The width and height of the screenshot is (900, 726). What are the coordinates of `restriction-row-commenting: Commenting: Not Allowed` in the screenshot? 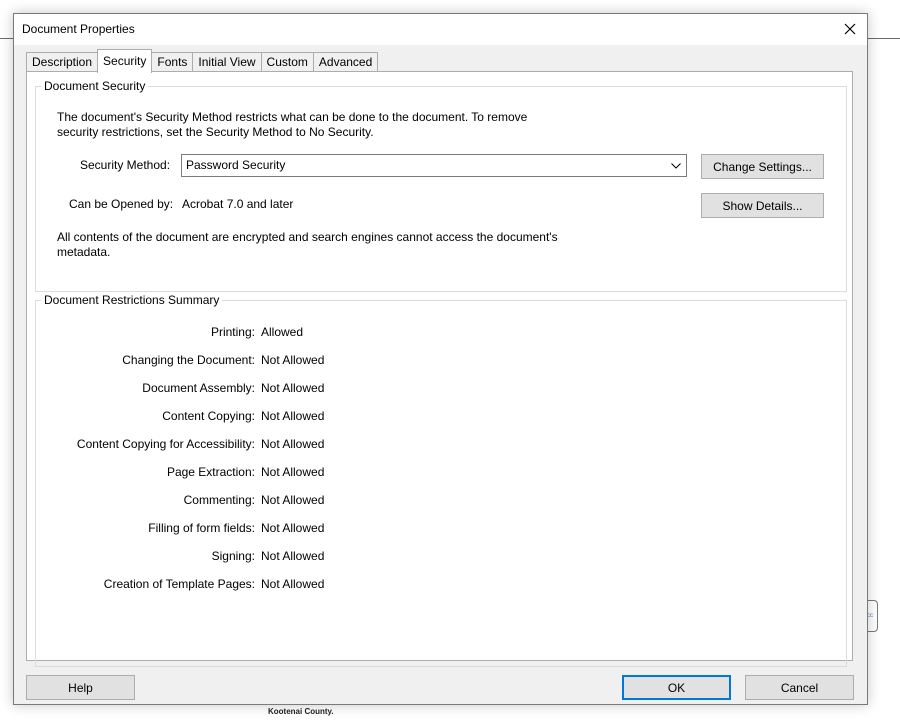 It's located at (246, 502).